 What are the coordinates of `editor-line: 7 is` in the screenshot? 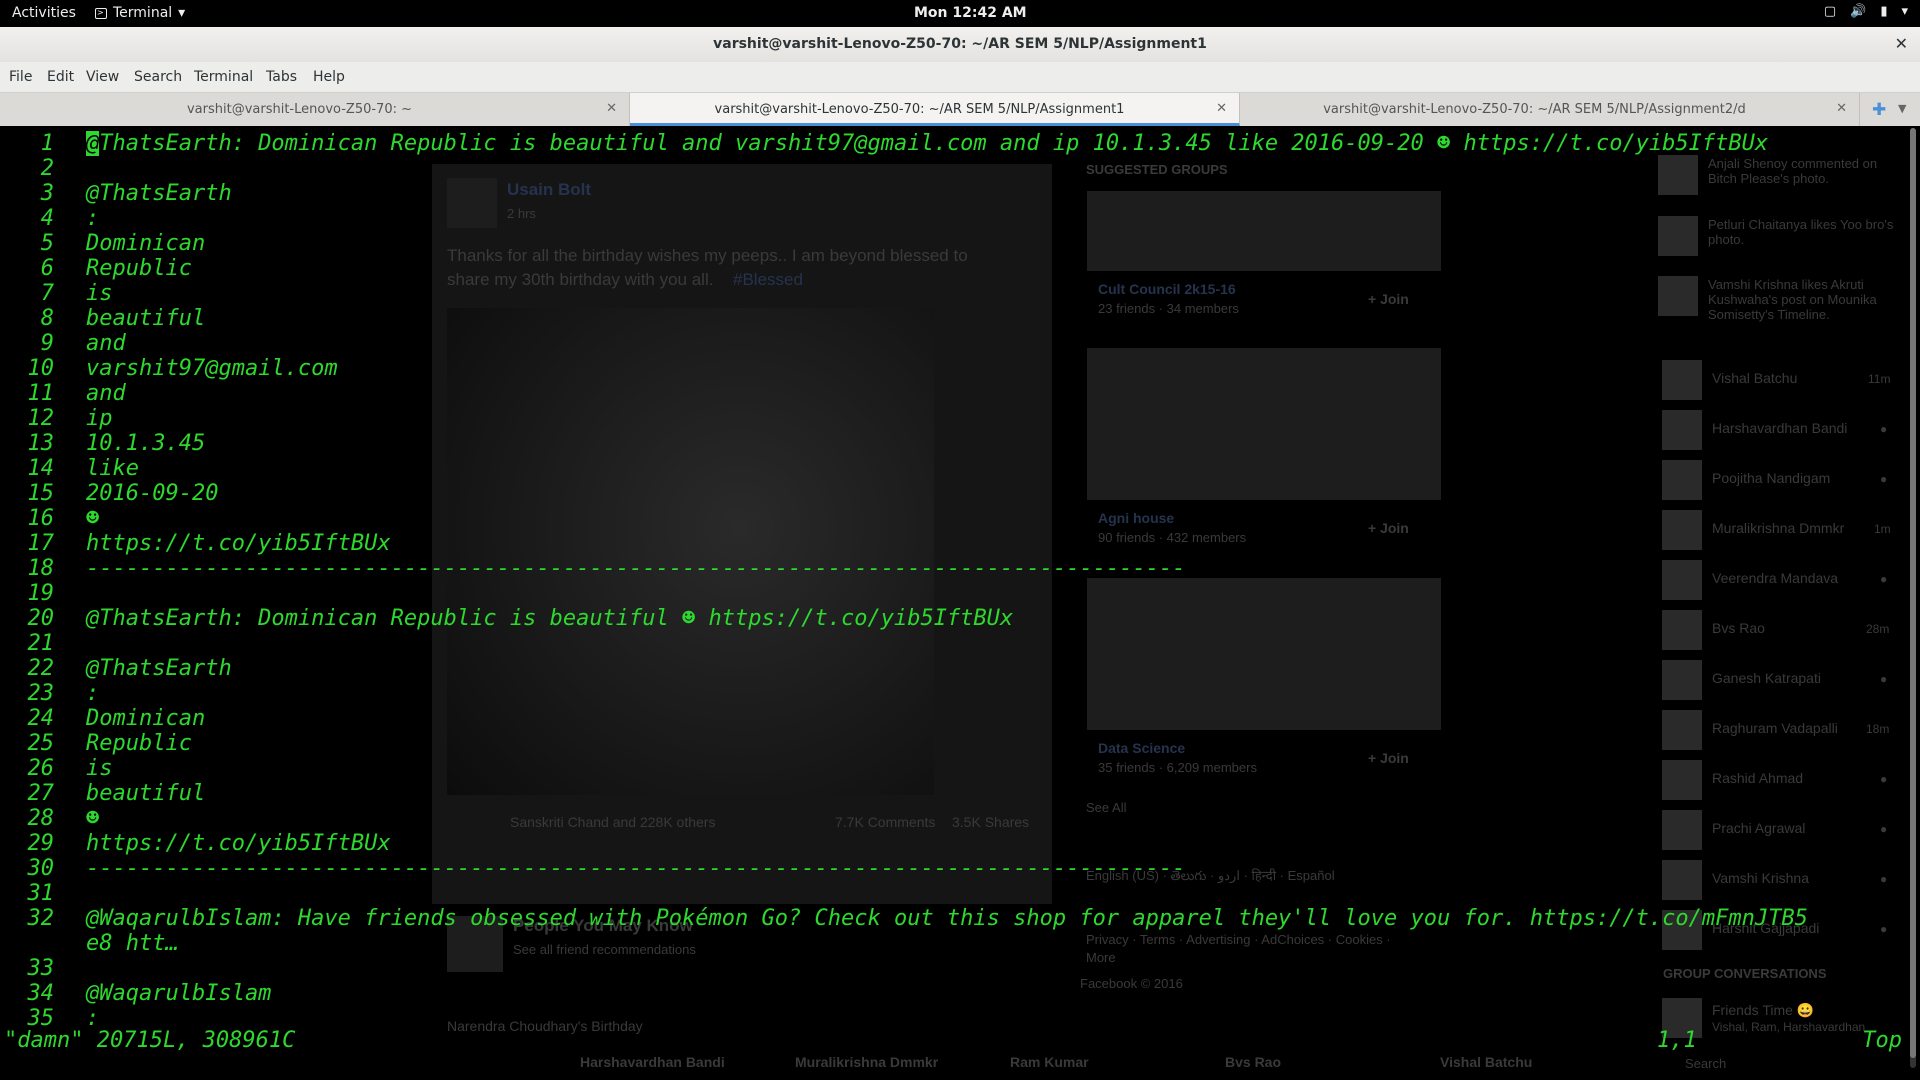 It's located at (960, 293).